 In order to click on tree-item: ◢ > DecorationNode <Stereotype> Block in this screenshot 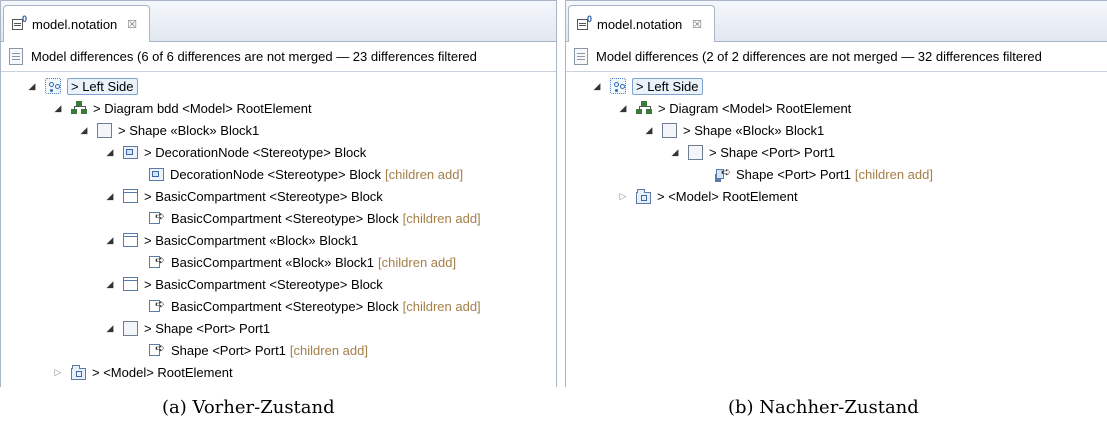, I will do `click(278, 152)`.